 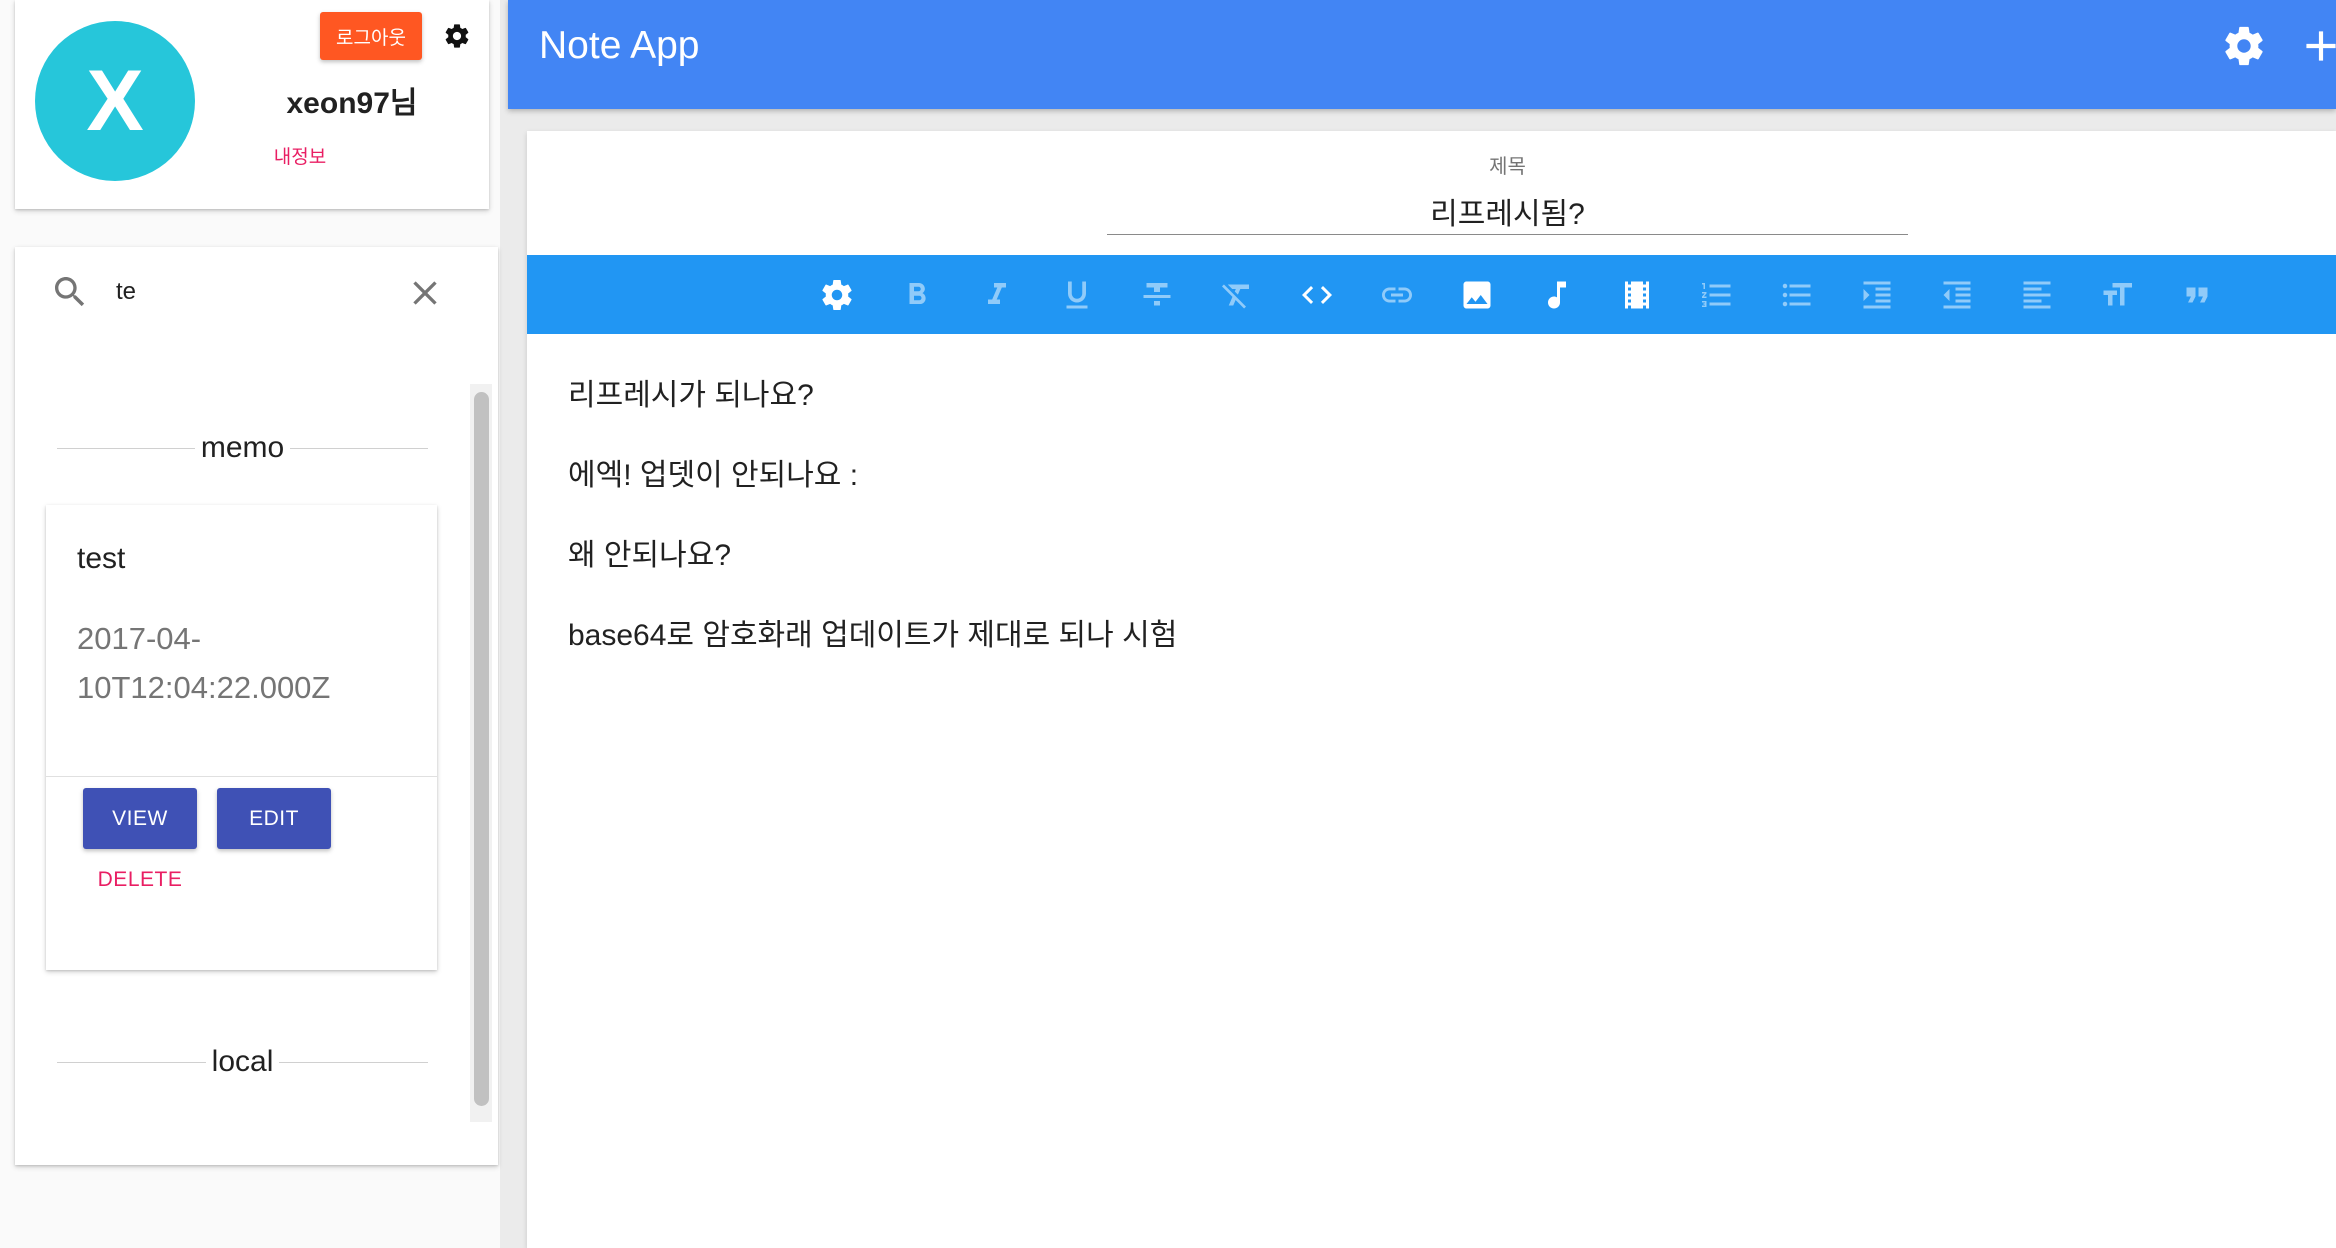 I want to click on toolbar-outdent-button, so click(x=1957, y=294).